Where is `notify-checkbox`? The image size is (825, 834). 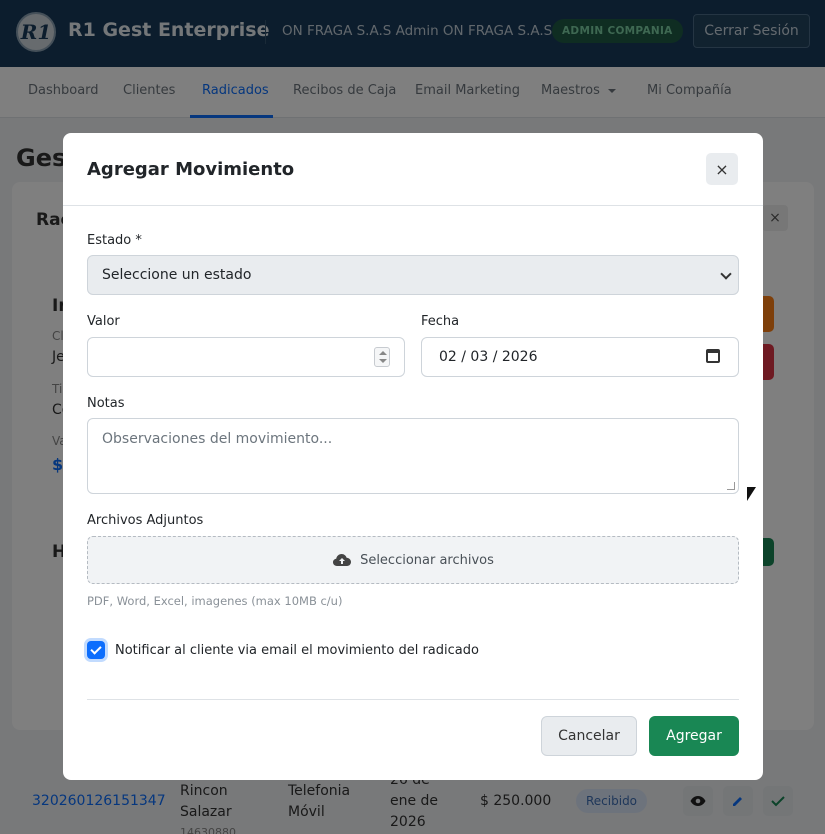 notify-checkbox is located at coordinates (96, 650).